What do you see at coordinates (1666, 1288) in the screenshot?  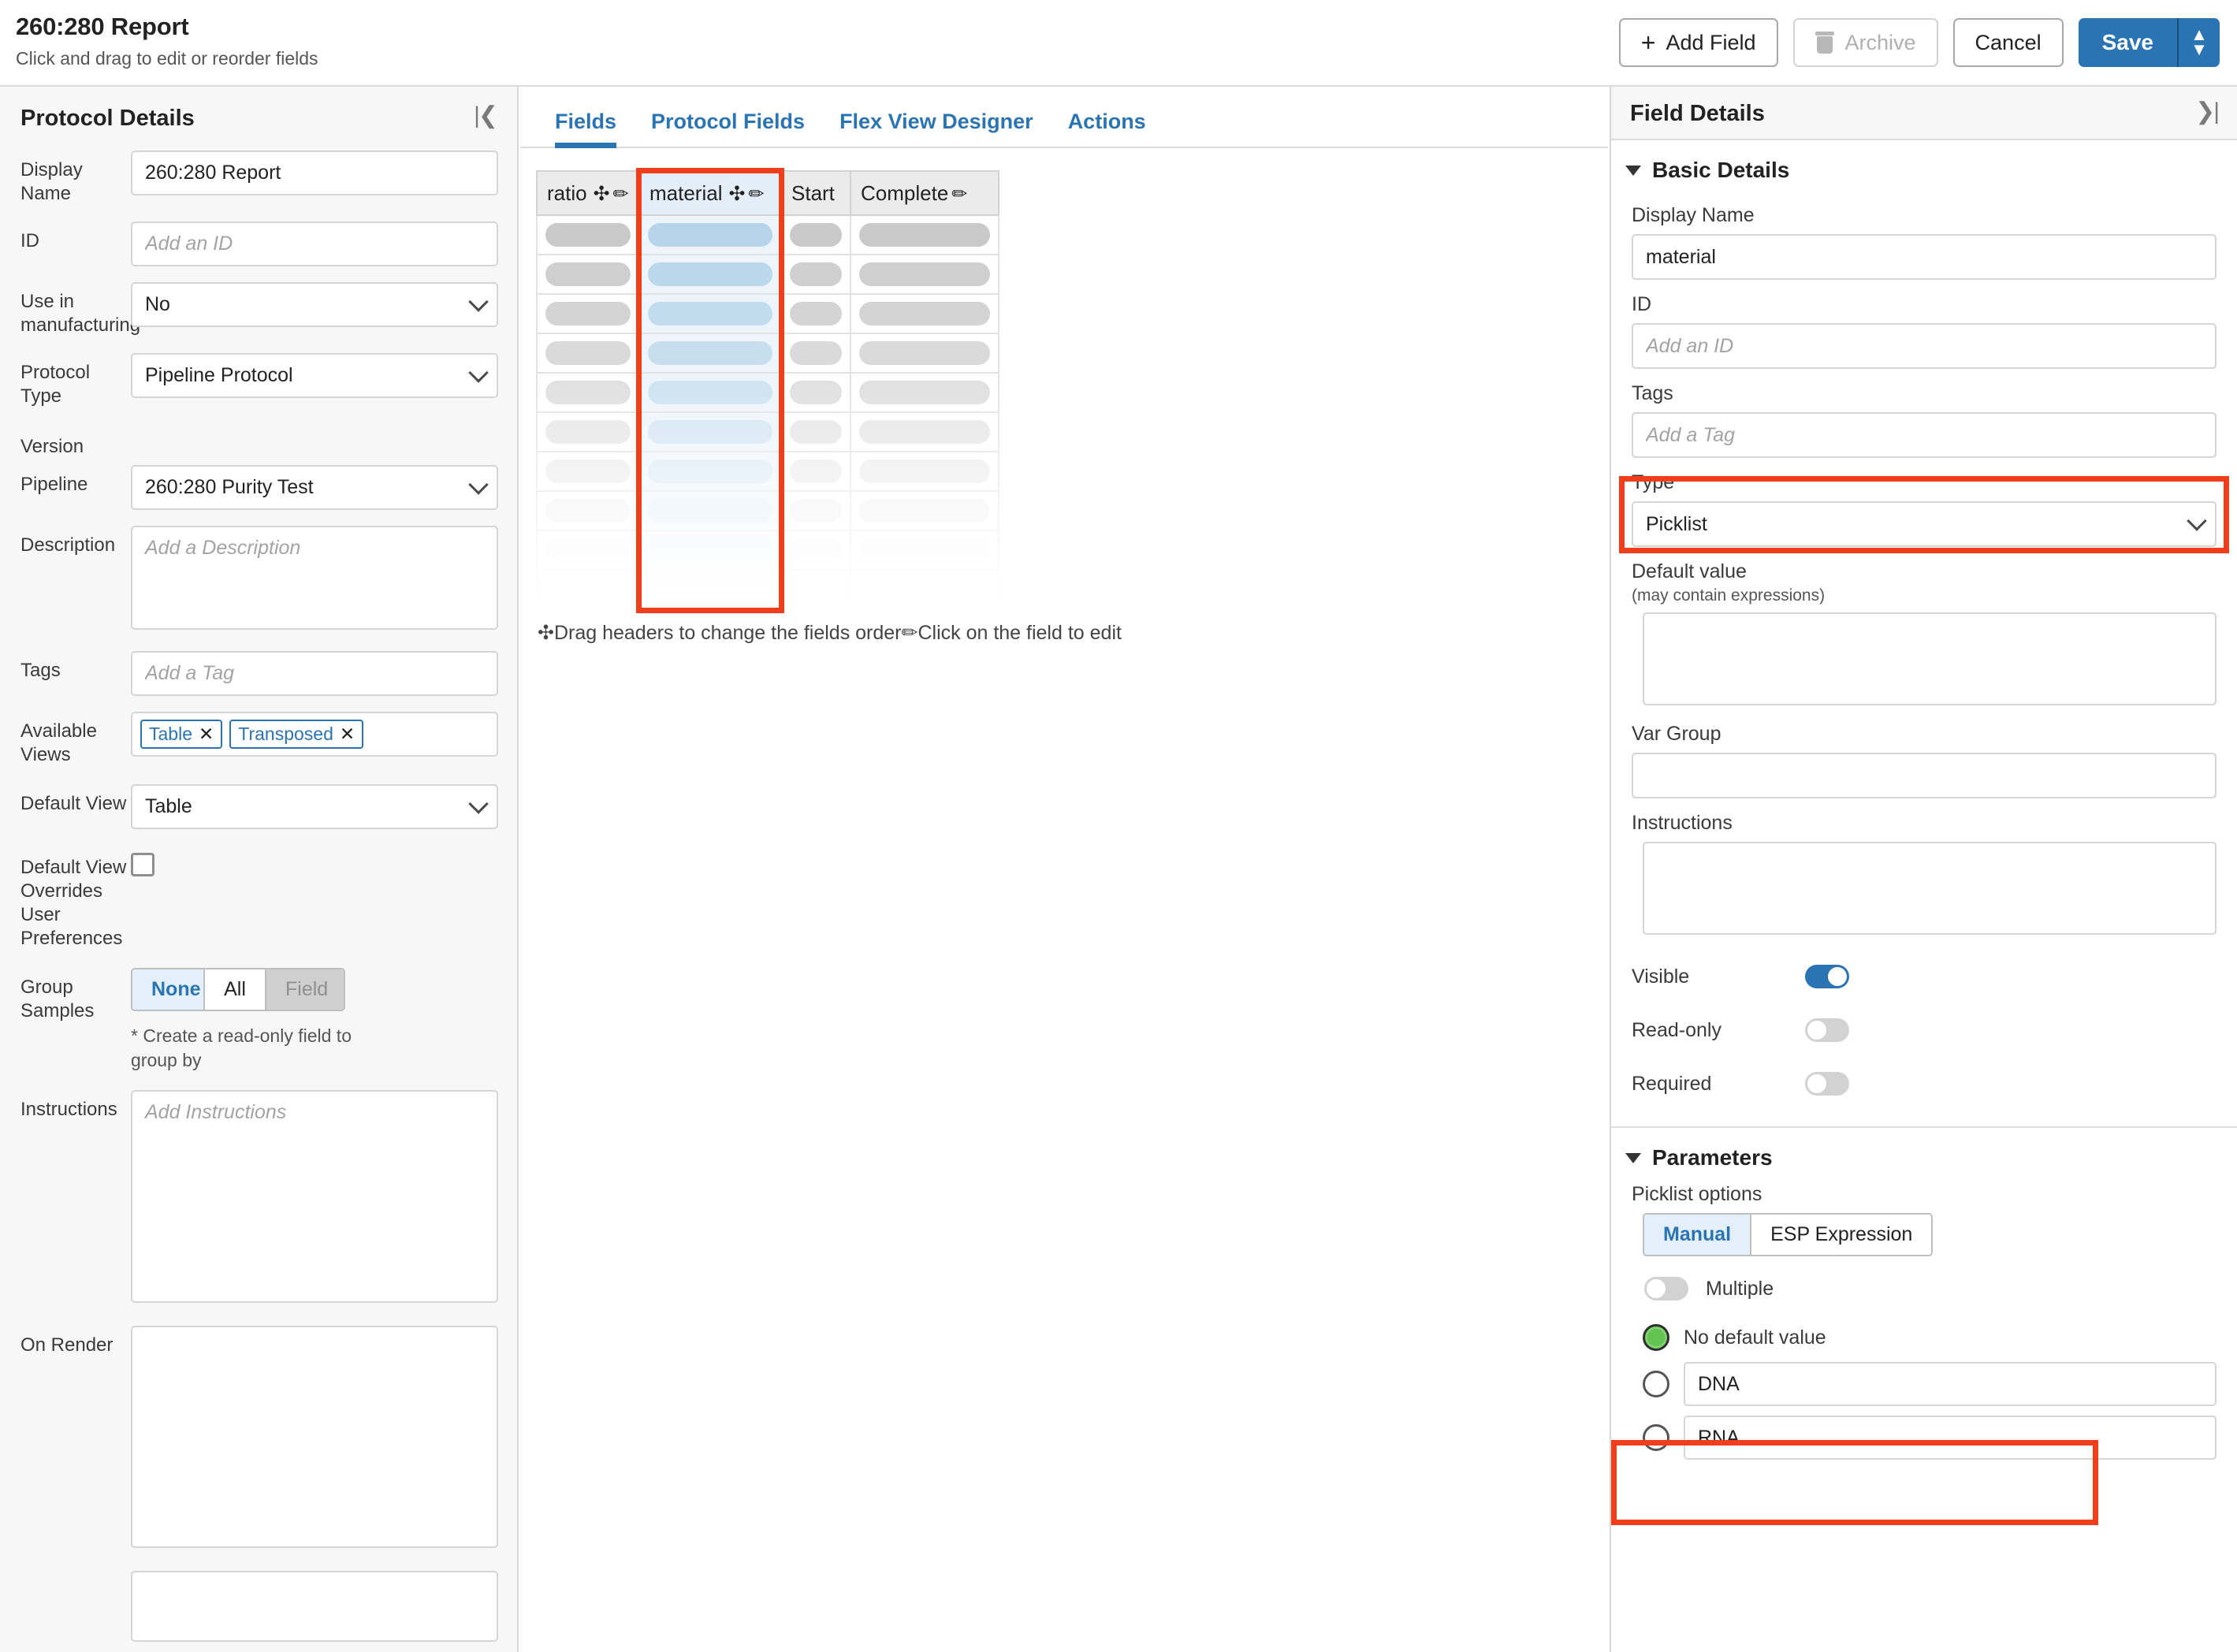 I see `multiple-toggle` at bounding box center [1666, 1288].